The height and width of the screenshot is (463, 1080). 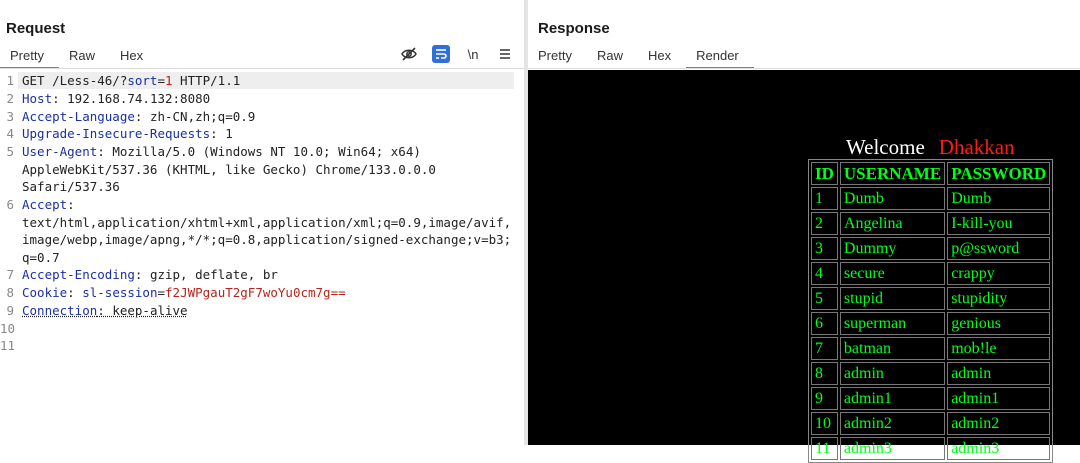 I want to click on password-cell: admin2, so click(x=998, y=423).